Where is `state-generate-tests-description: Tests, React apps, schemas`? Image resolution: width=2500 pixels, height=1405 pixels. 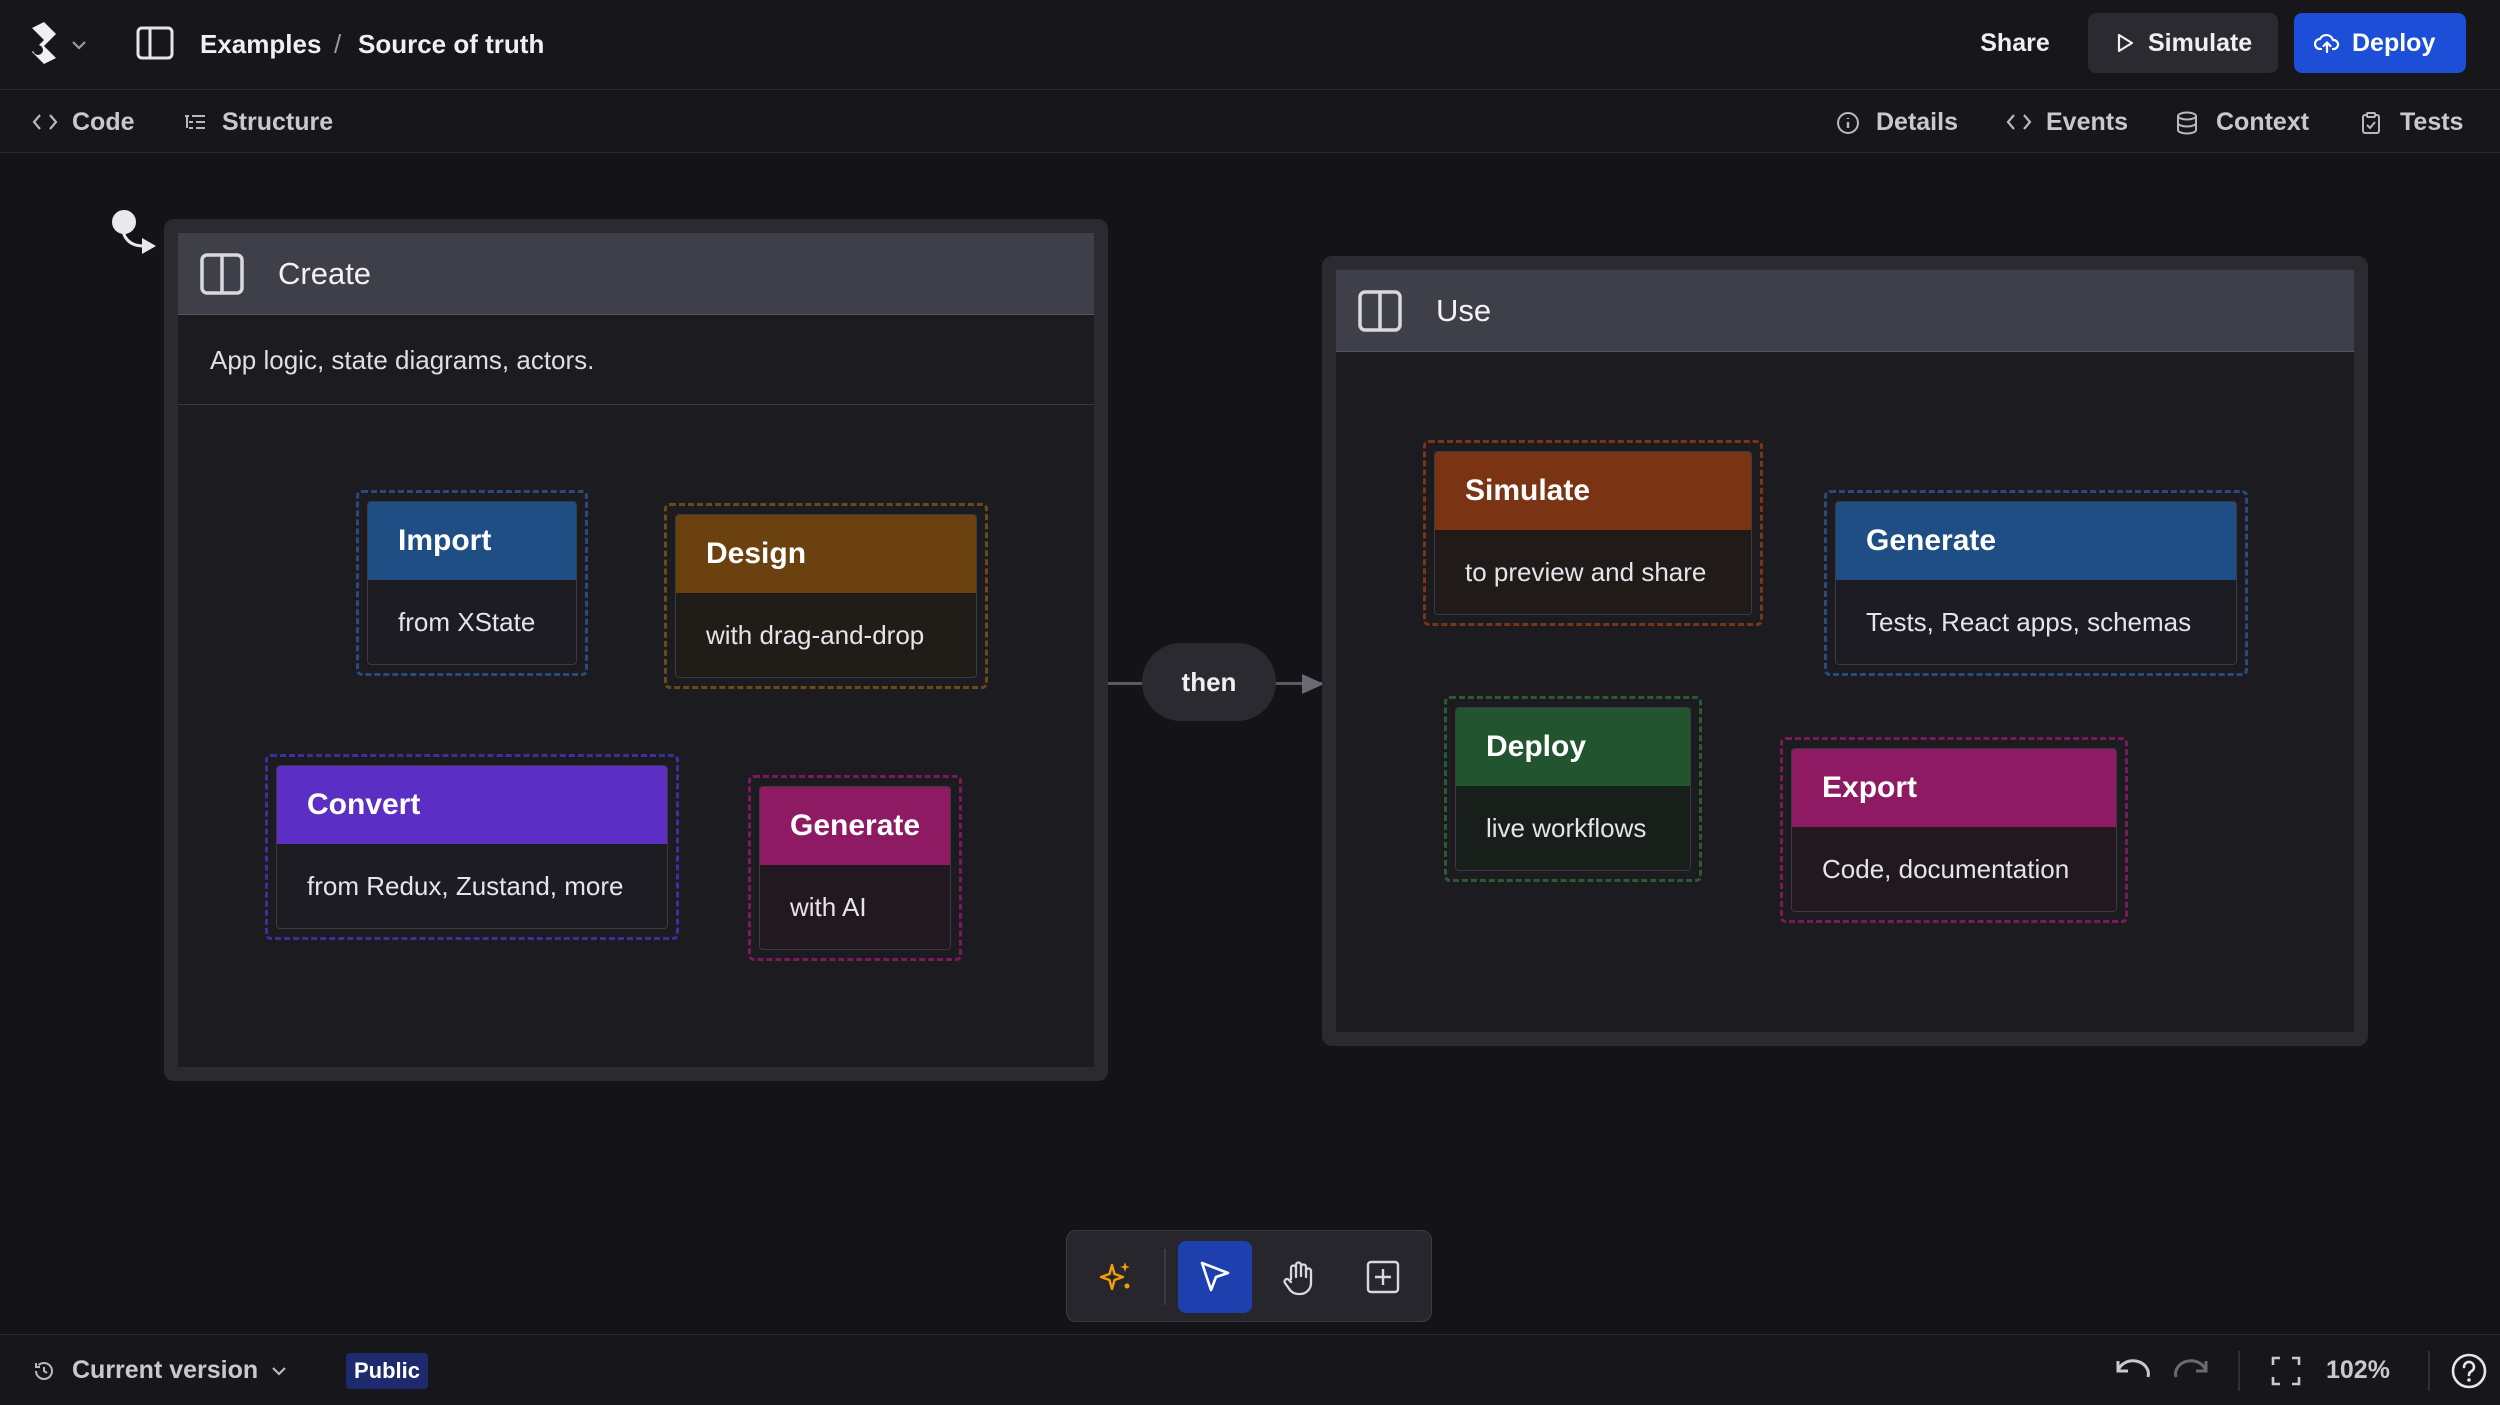
state-generate-tests-description: Tests, React apps, schemas is located at coordinates (2029, 621).